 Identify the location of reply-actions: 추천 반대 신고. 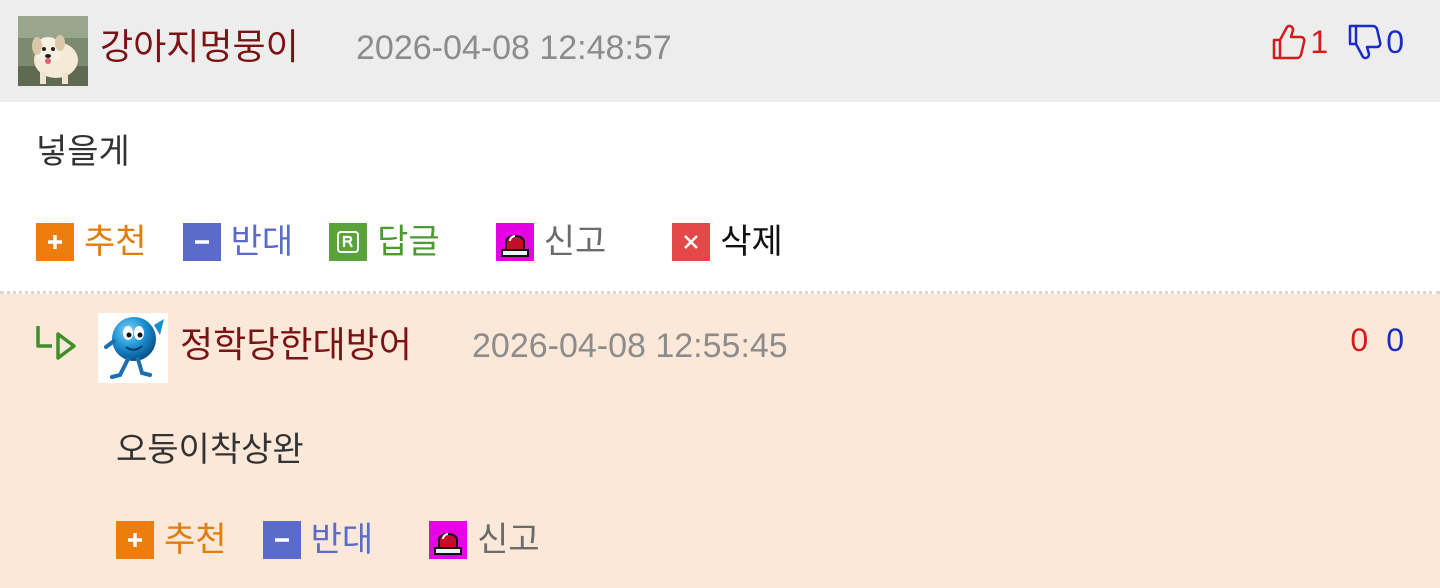
(328, 540).